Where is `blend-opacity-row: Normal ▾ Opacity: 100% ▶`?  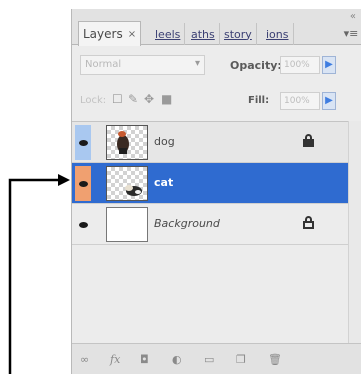 blend-opacity-row: Normal ▾ Opacity: 100% ▶ is located at coordinates (216, 65).